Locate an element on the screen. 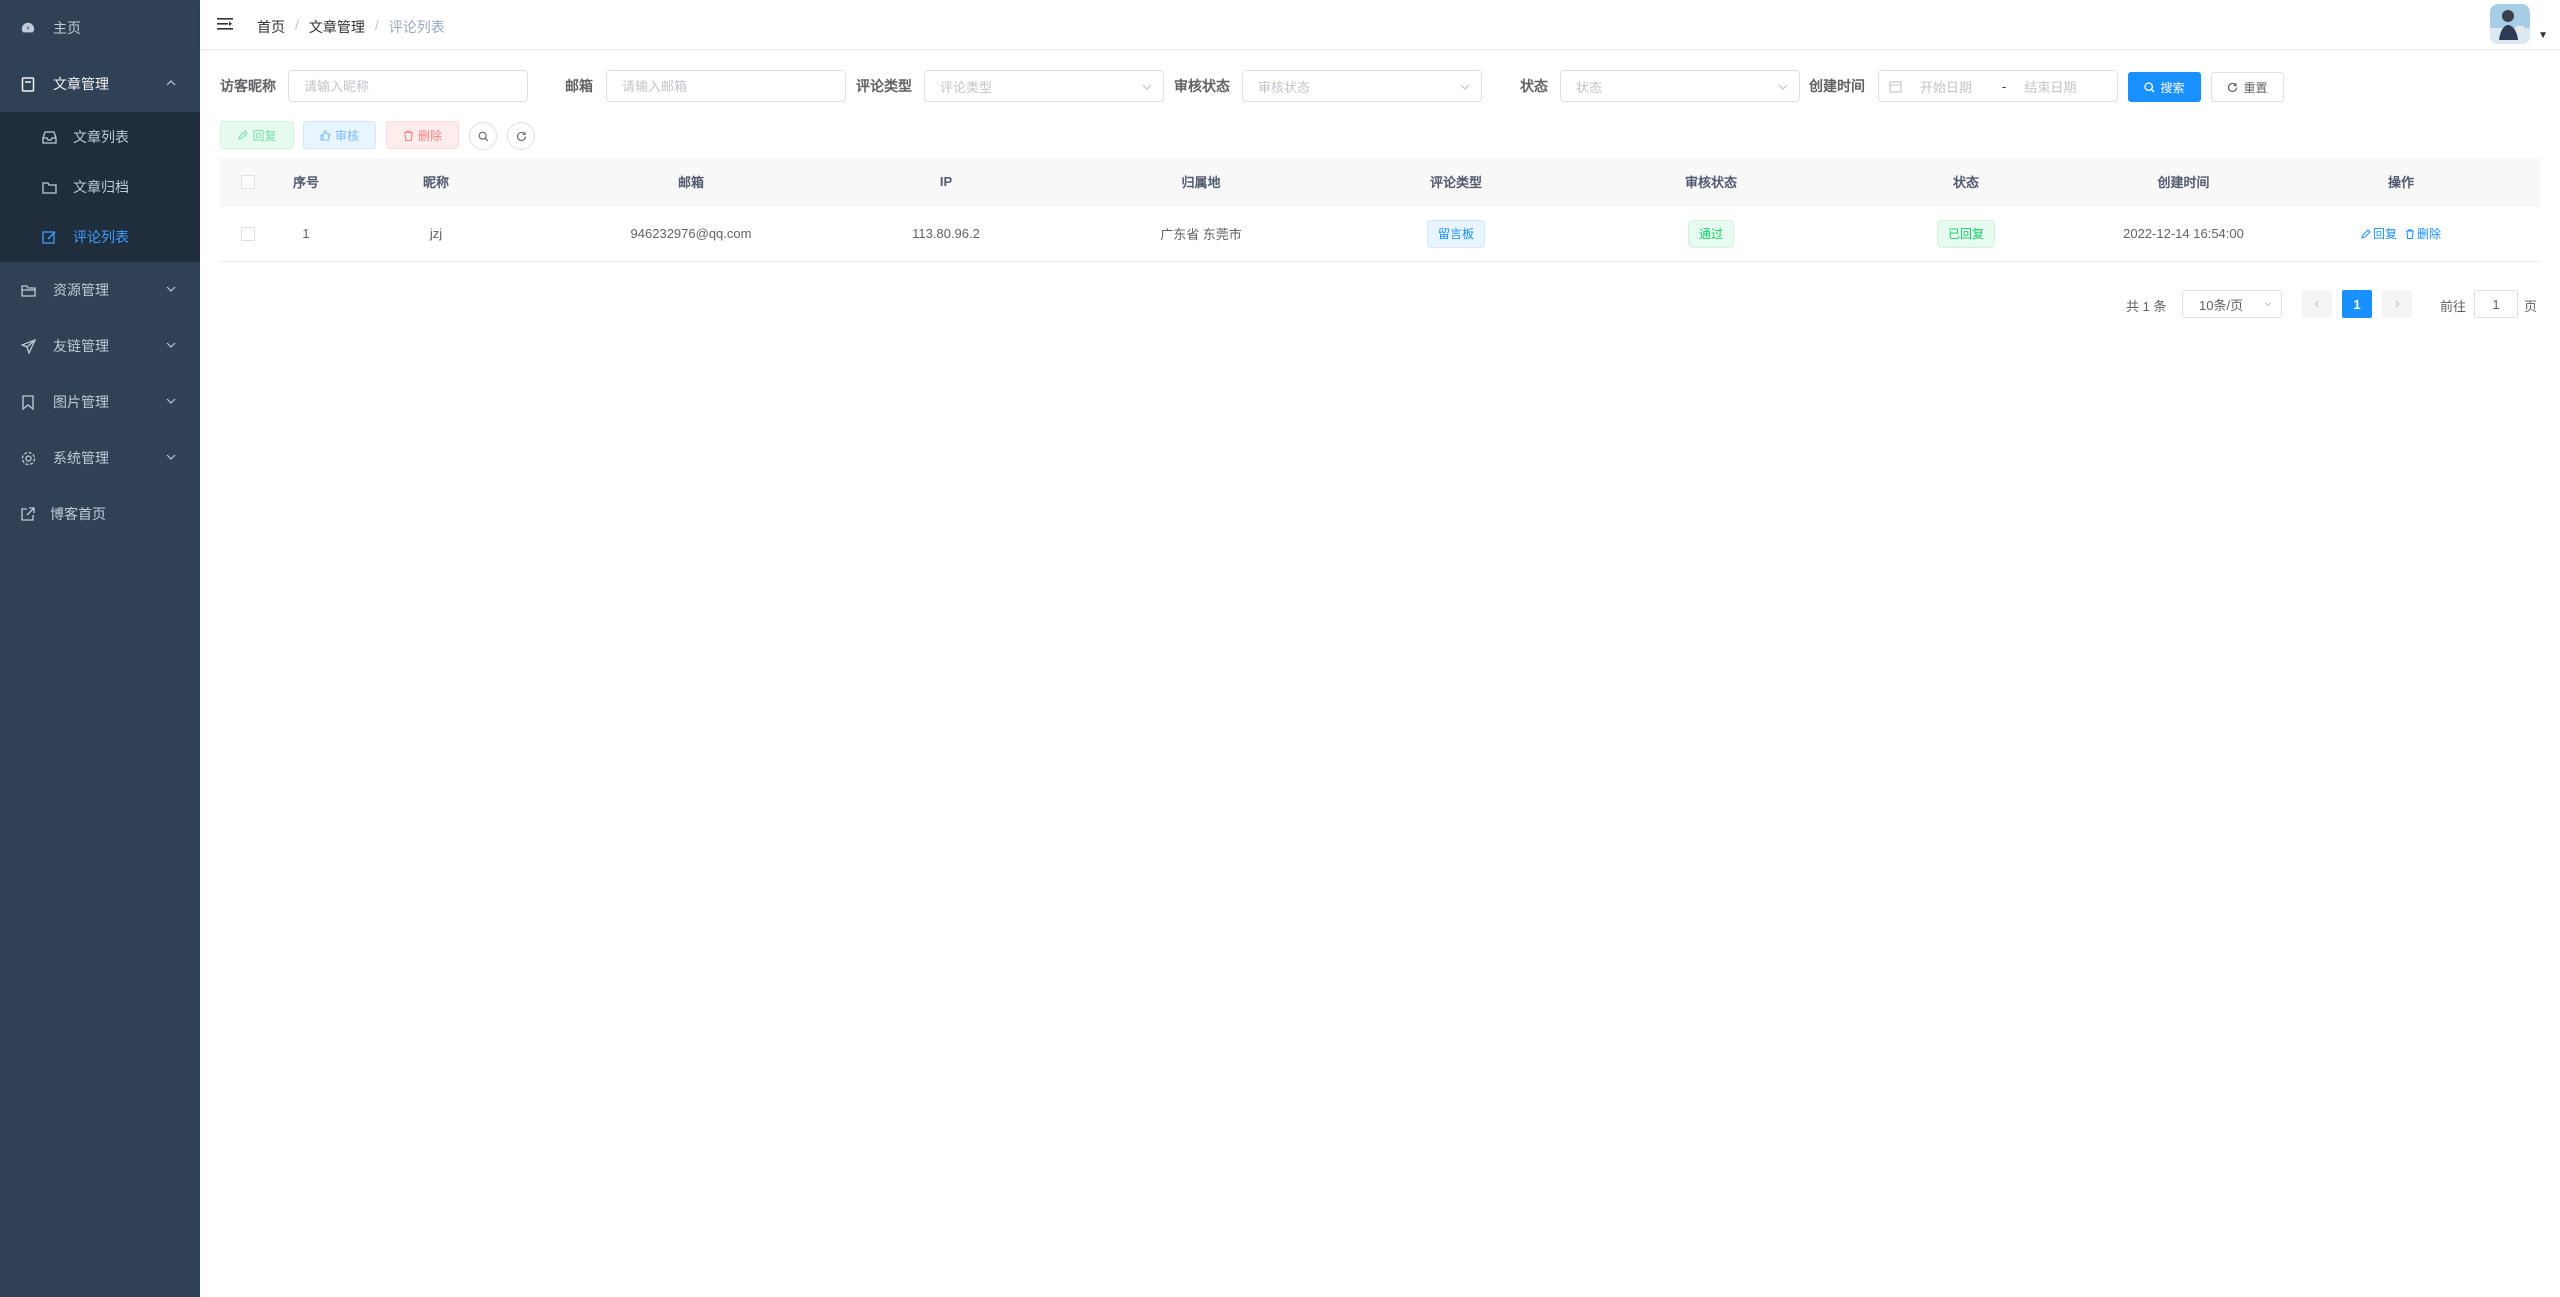  date-range-picker: 开始日期 - 结束日期 is located at coordinates (1998, 86).